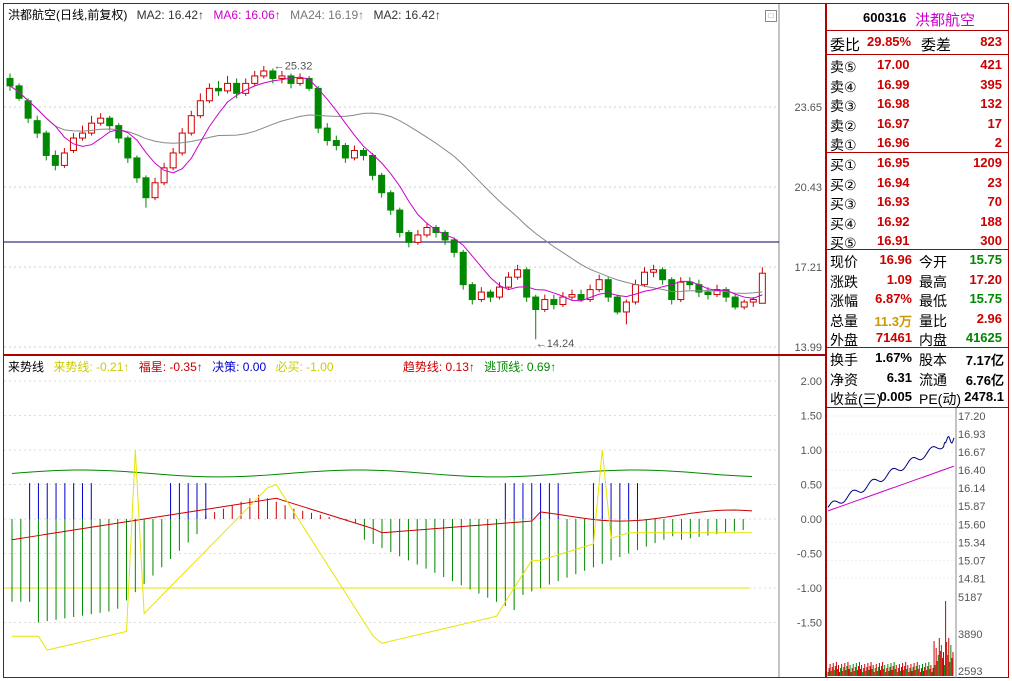  I want to click on mini-price-tick: 16.14, so click(972, 489).